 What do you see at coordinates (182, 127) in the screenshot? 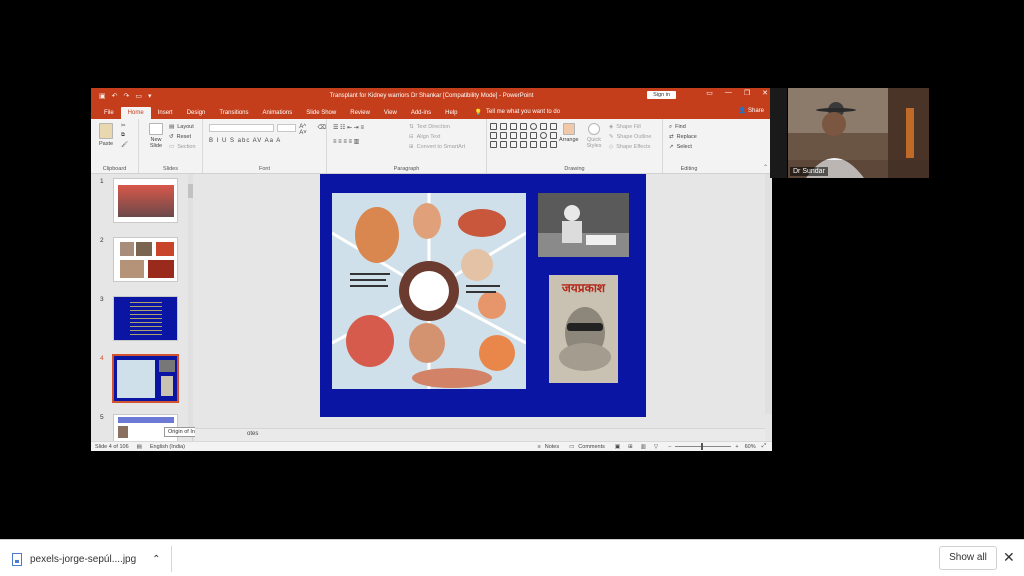
I see `layout-button: ▤ Layout` at bounding box center [182, 127].